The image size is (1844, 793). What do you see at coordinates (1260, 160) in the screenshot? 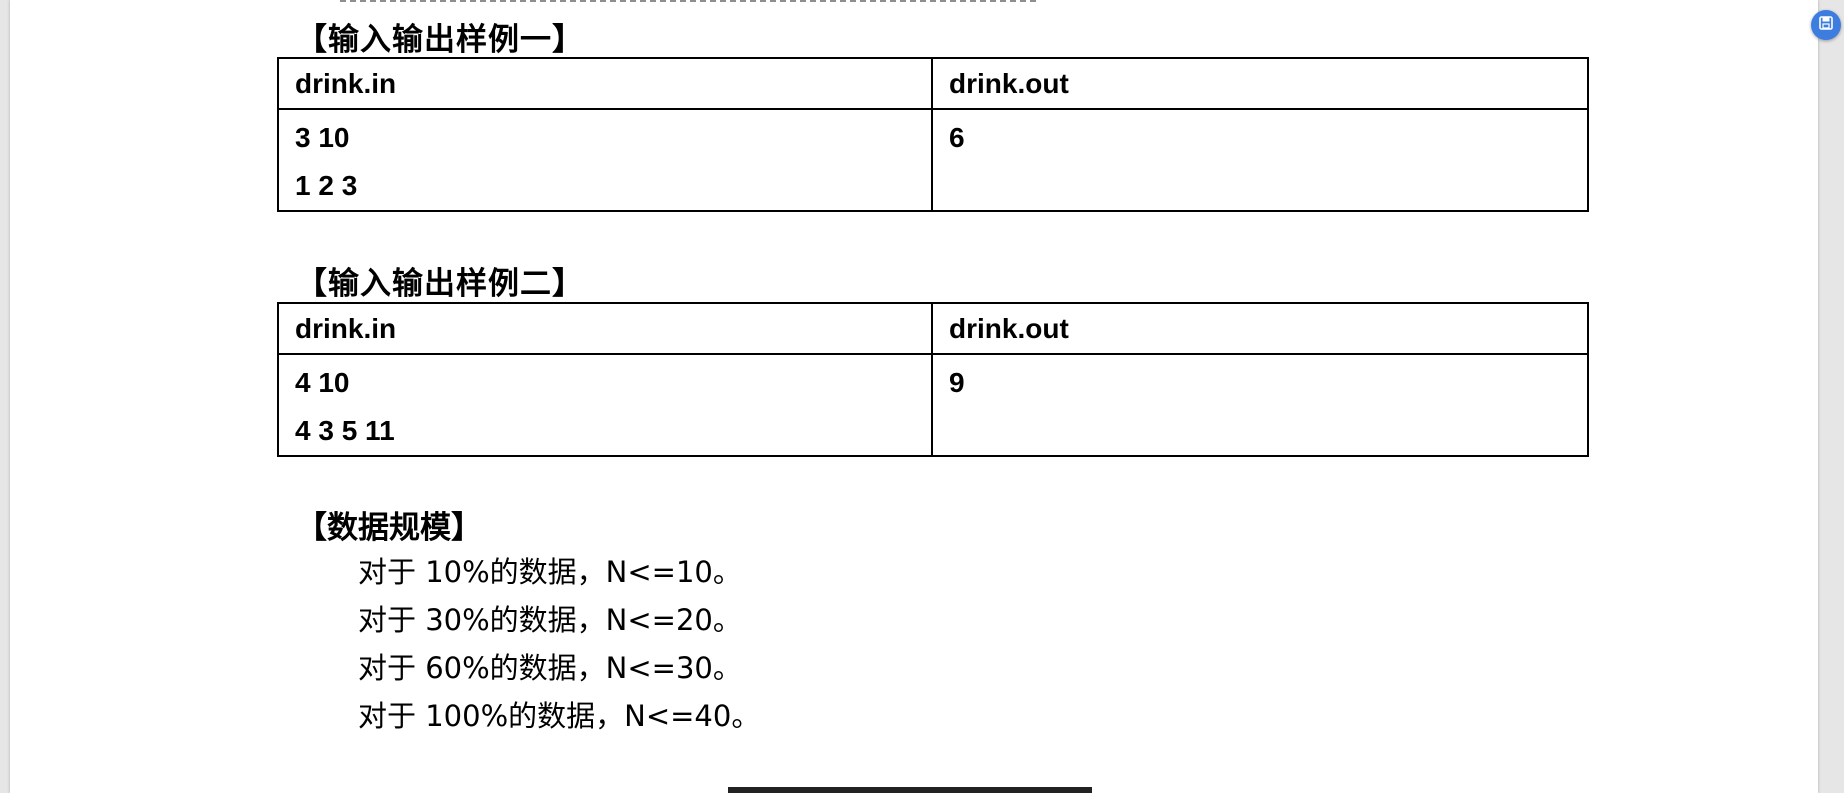
I see `sample-output-cell: 6` at bounding box center [1260, 160].